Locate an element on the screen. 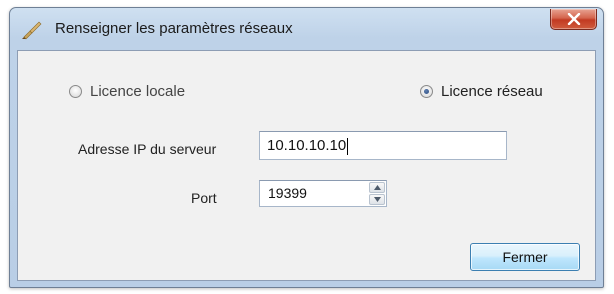 The height and width of the screenshot is (294, 614). local-license-radio: Licence locale is located at coordinates (127, 91).